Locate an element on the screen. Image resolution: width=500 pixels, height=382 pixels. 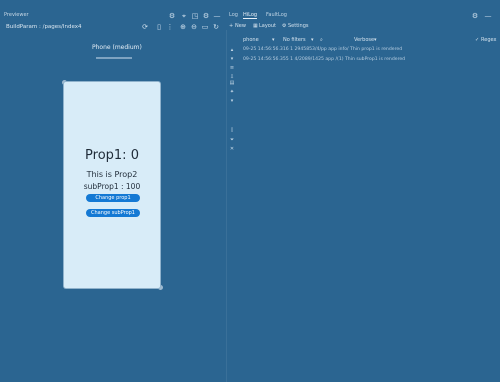
tab-faultlog: FaultLog is located at coordinates (276, 15).